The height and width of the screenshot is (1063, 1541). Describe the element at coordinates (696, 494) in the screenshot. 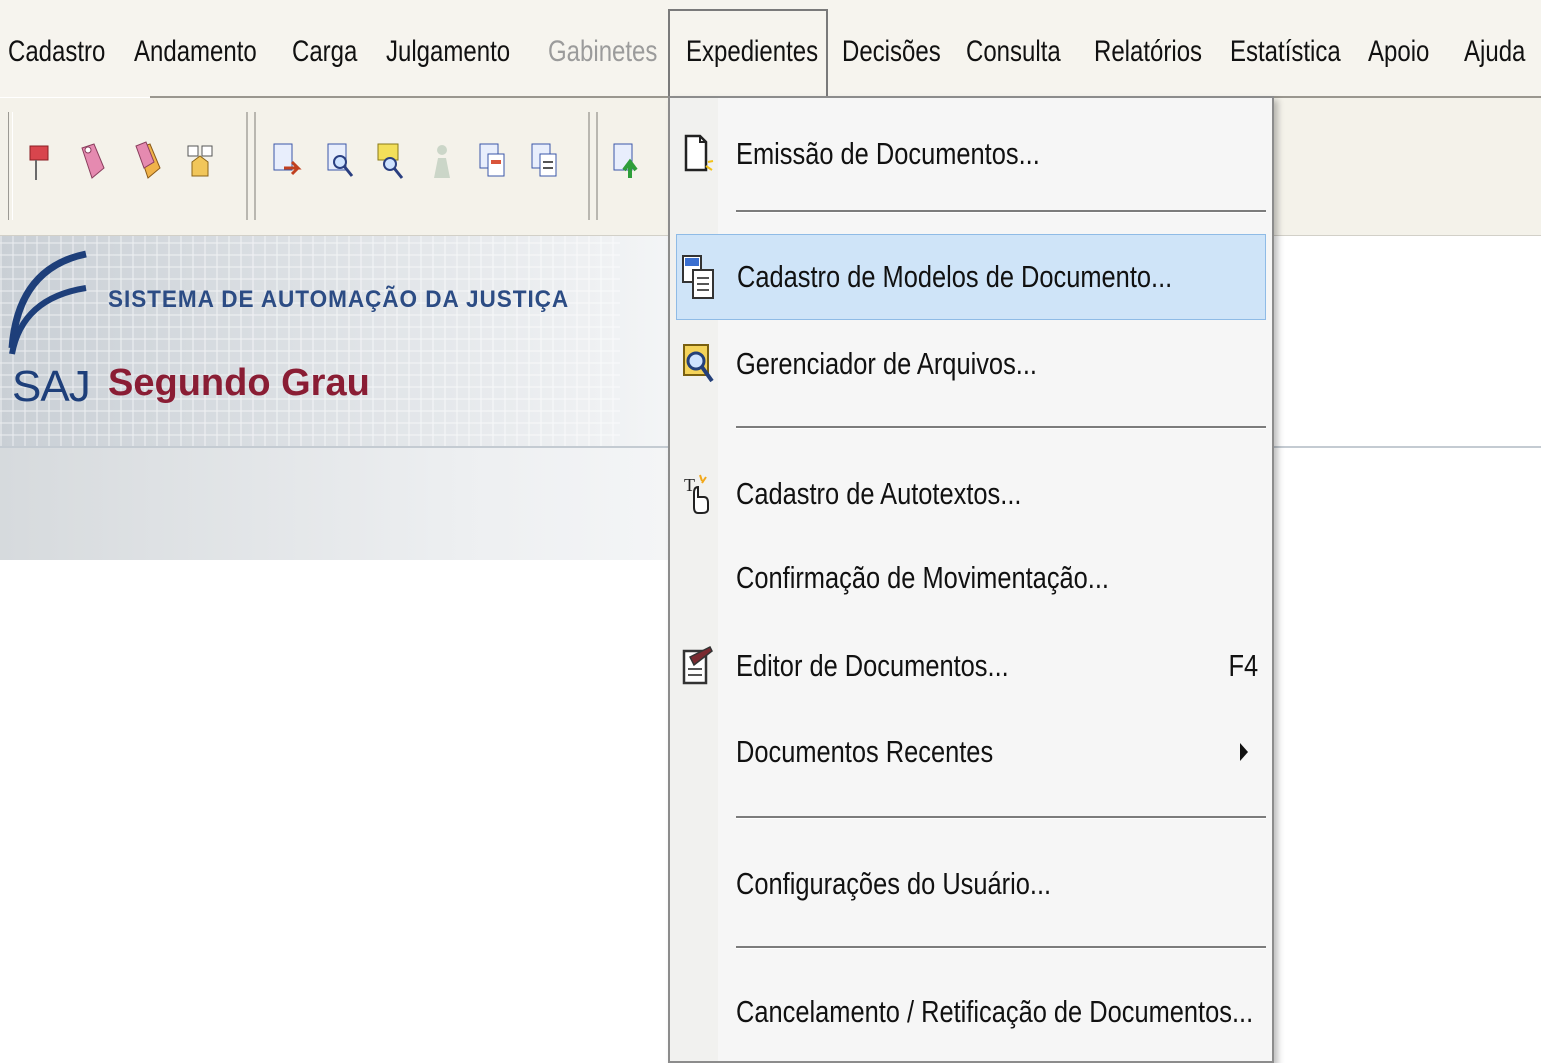

I see `autotext-icon: T` at that location.